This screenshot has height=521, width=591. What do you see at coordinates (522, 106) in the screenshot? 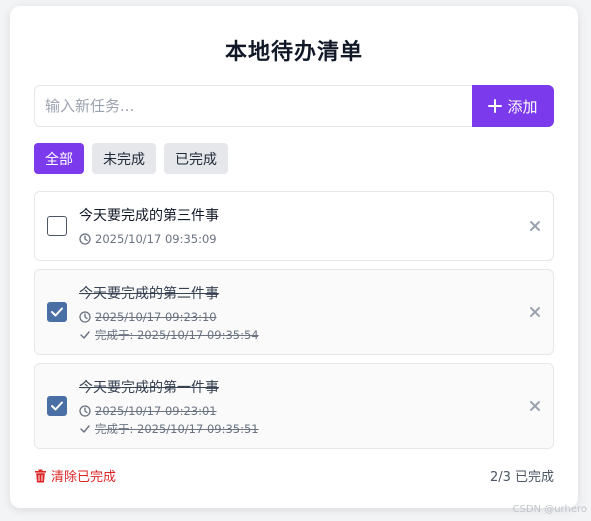
I see `add-button-label: 添加` at bounding box center [522, 106].